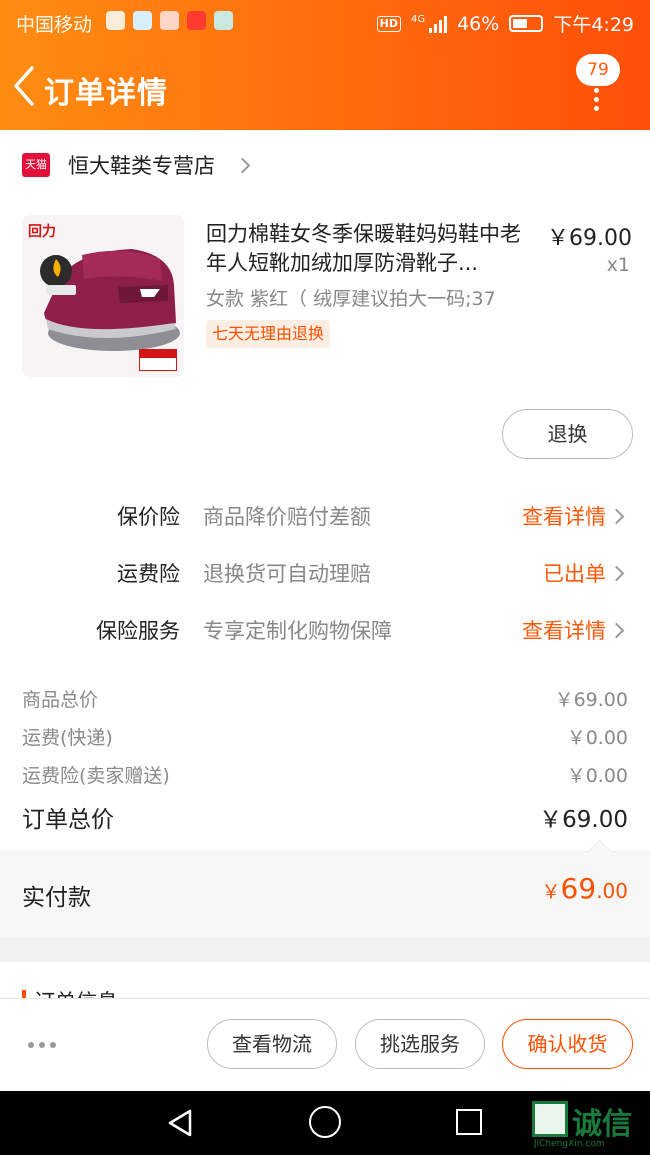 The image size is (650, 1155). I want to click on confirm-receipt-button: 确认收货, so click(567, 1044).